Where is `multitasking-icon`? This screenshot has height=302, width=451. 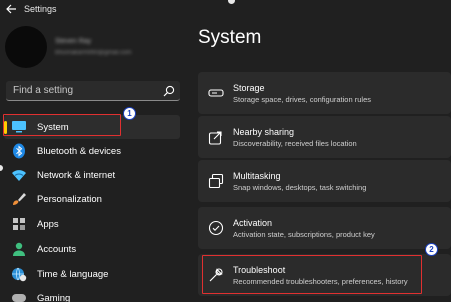 multitasking-icon is located at coordinates (216, 181).